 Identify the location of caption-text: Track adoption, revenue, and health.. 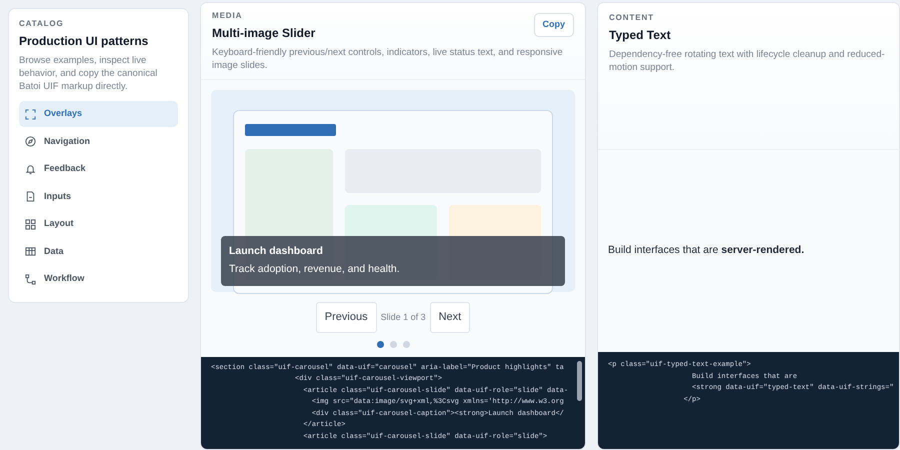
(315, 269).